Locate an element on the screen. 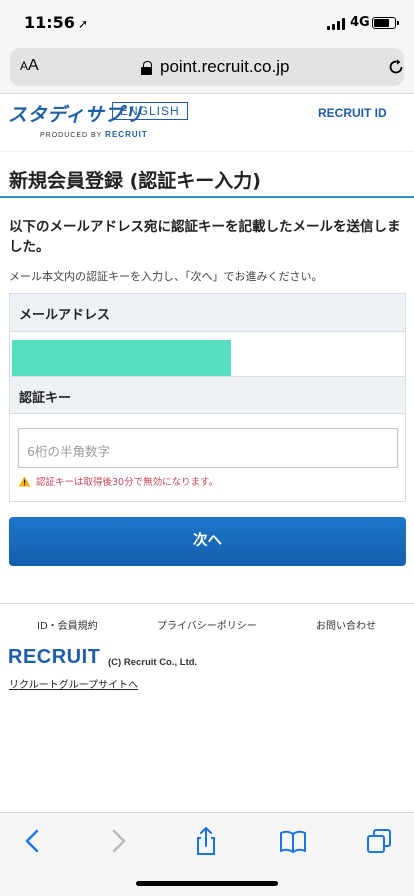 Image resolution: width=414 pixels, height=896 pixels. browser-address-area: AA point.recruit.co.jp is located at coordinates (207, 70).